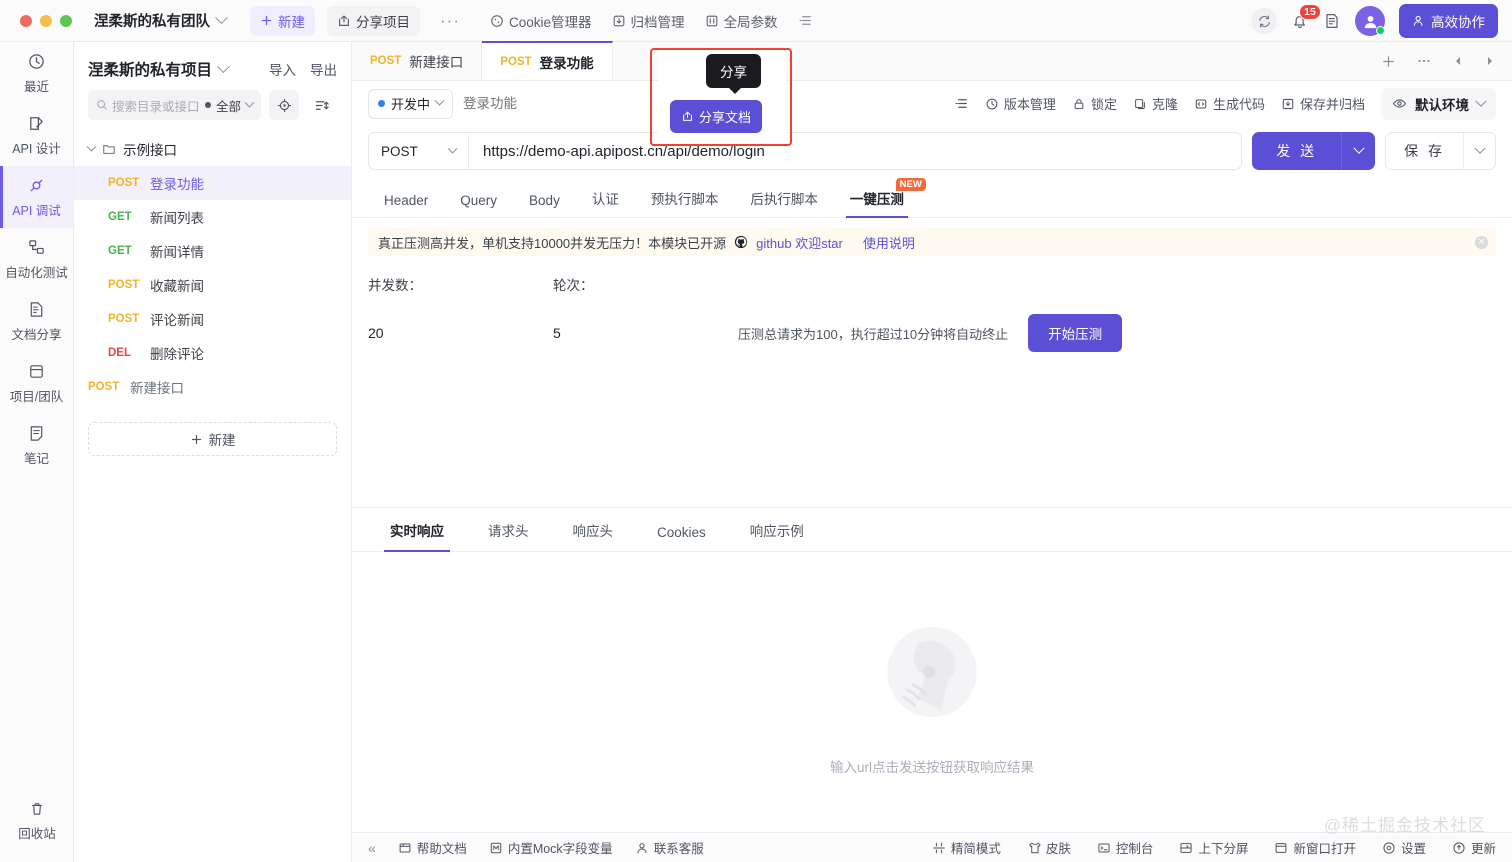 This screenshot has height=862, width=1512. What do you see at coordinates (961, 103) in the screenshot?
I see `toolbar-layout-icon` at bounding box center [961, 103].